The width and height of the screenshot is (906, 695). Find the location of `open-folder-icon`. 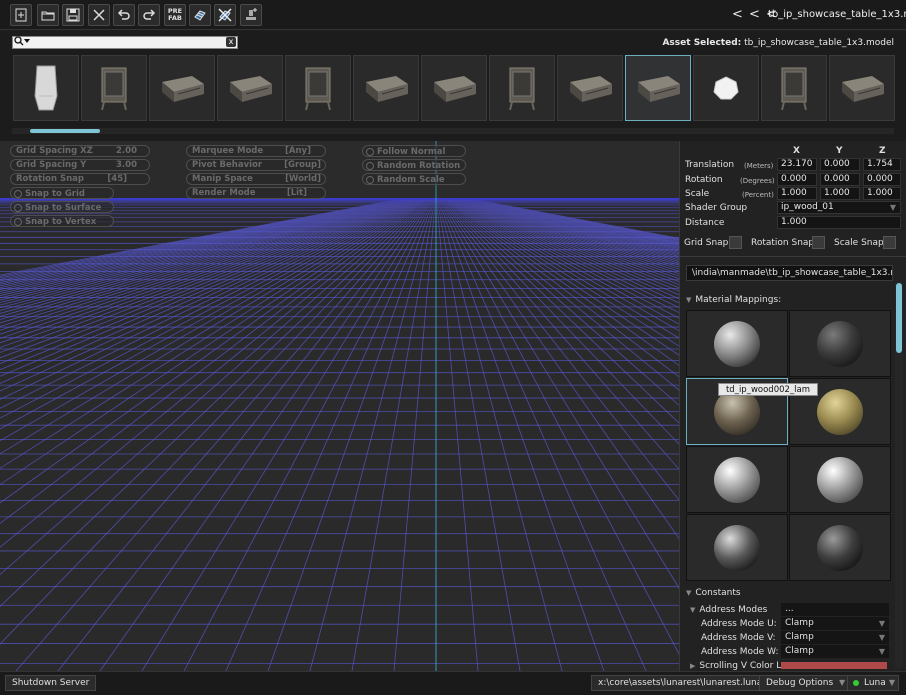

open-folder-icon is located at coordinates (48, 16).